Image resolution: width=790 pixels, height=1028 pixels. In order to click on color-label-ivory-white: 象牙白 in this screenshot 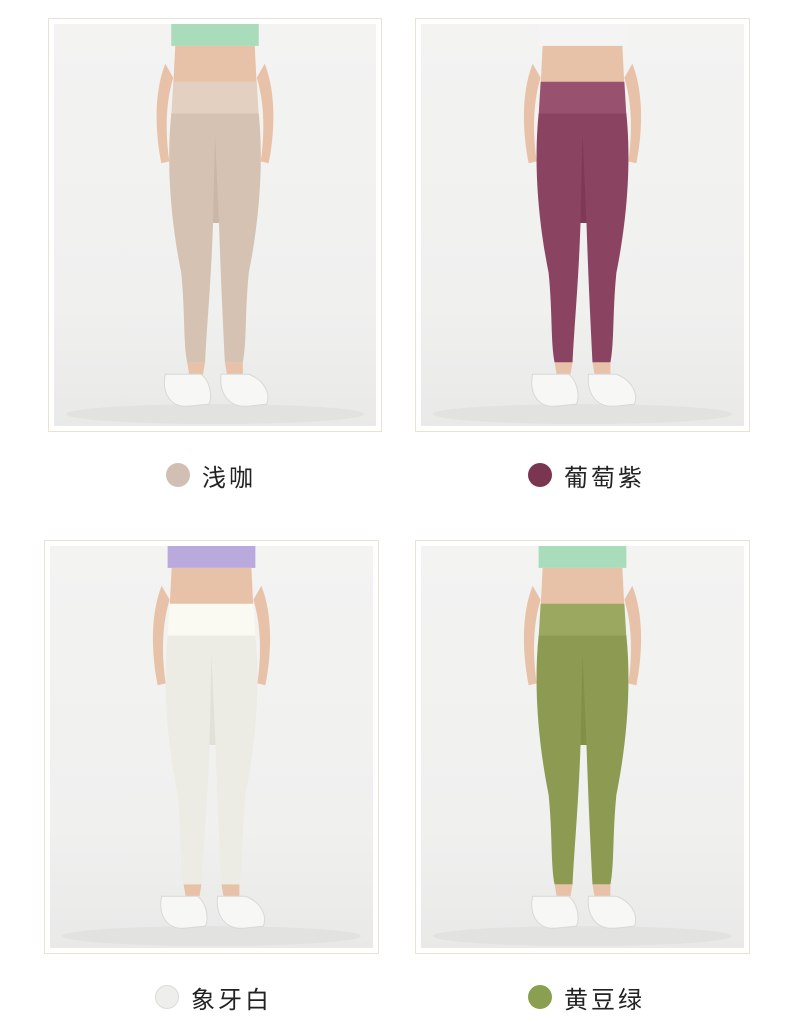, I will do `click(213, 997)`.